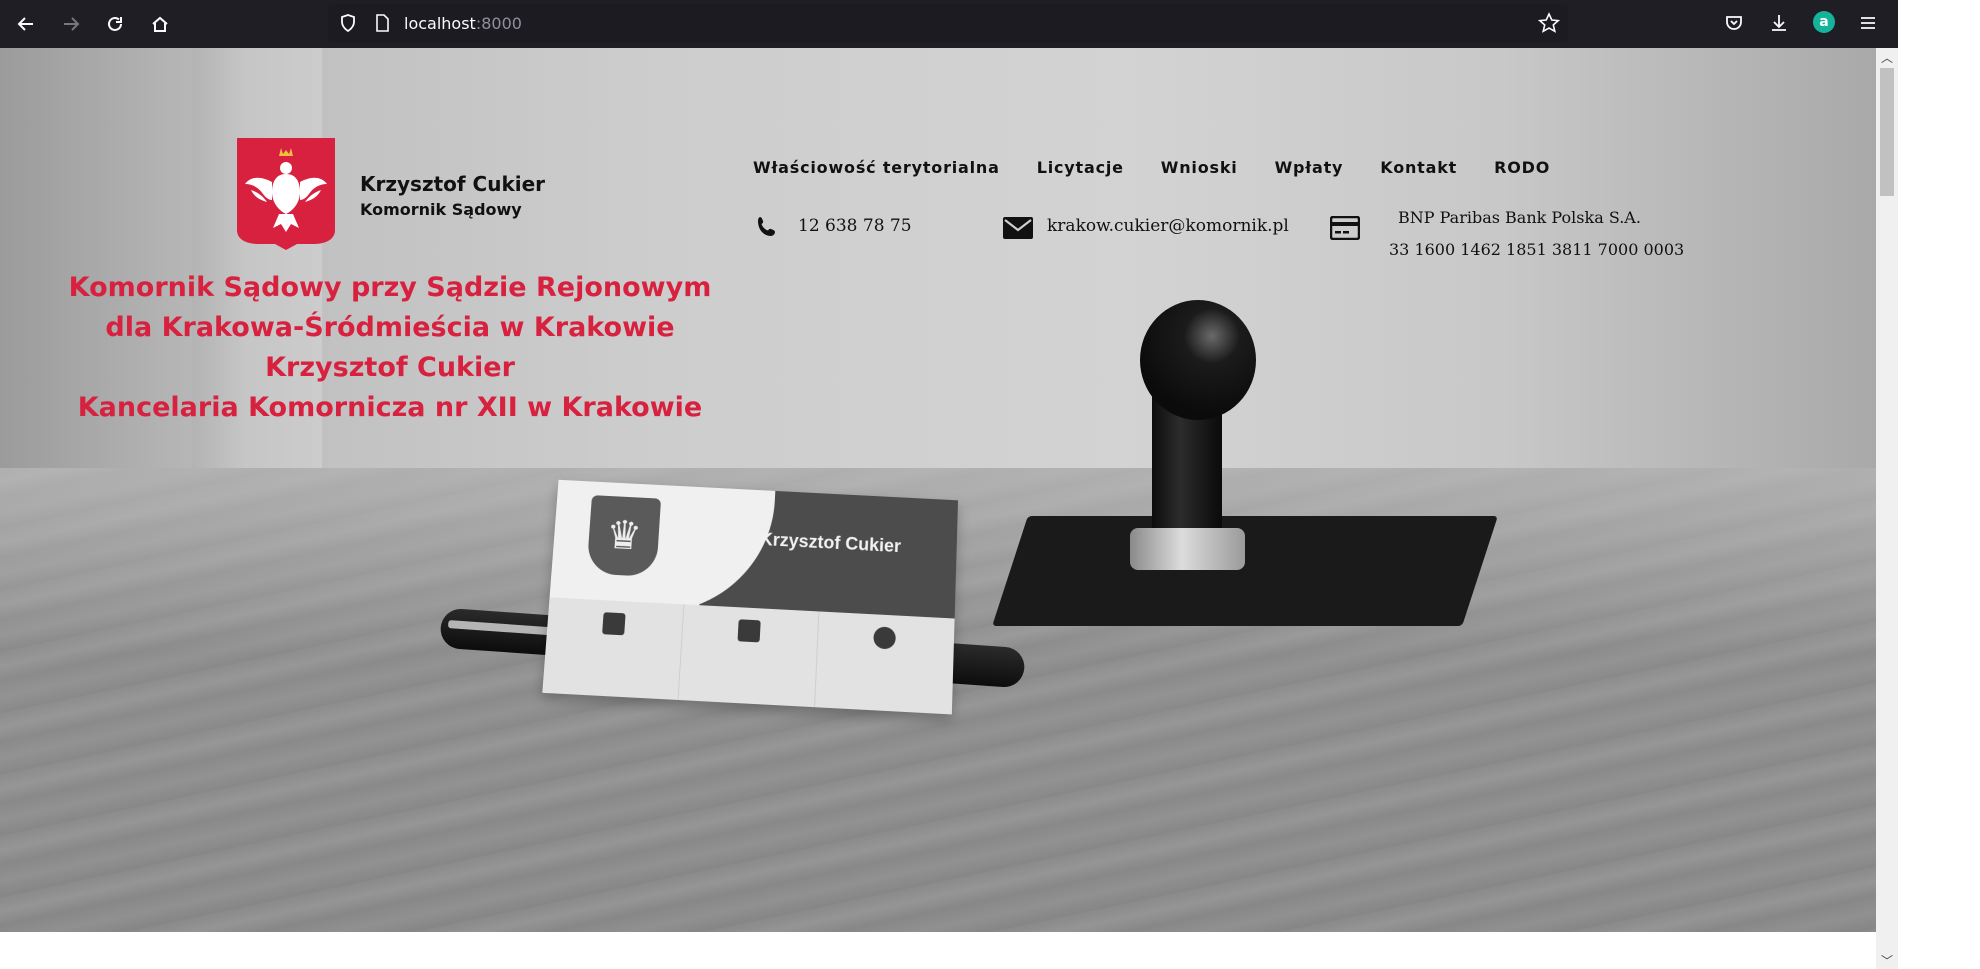 The width and height of the screenshot is (1980, 969). Describe the element at coordinates (1080, 167) in the screenshot. I see `nav-item-licytacje: Licytacje` at that location.